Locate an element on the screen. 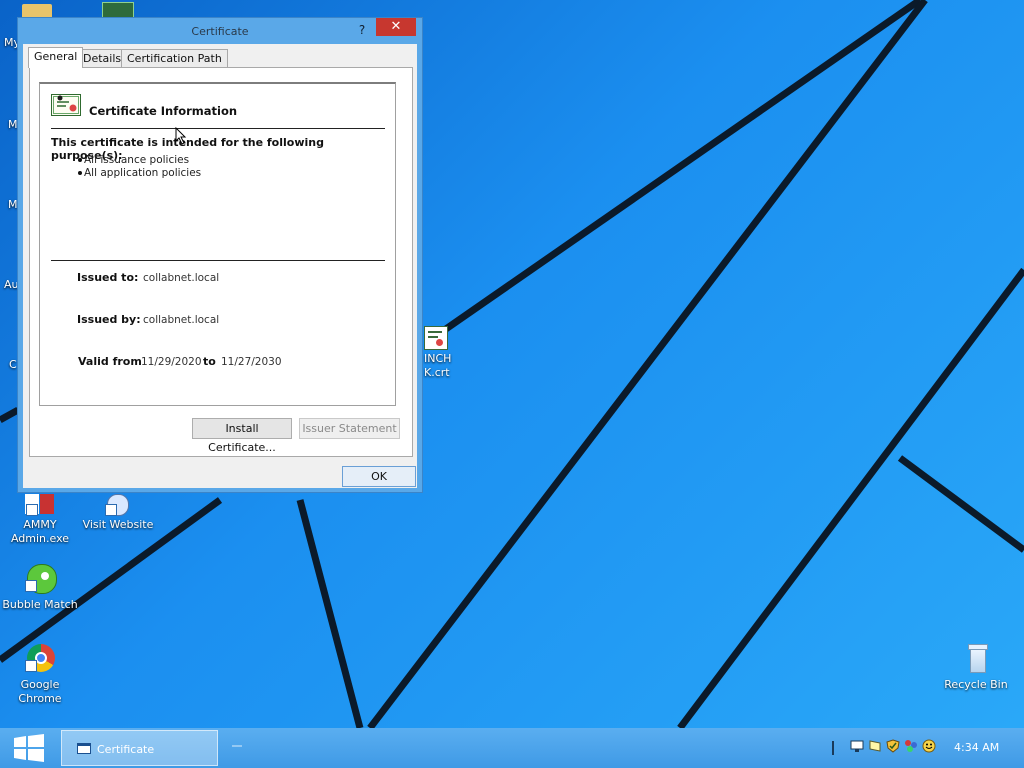 Image resolution: width=1024 pixels, height=768 pixels. people-icon-graphic is located at coordinates (911, 746).